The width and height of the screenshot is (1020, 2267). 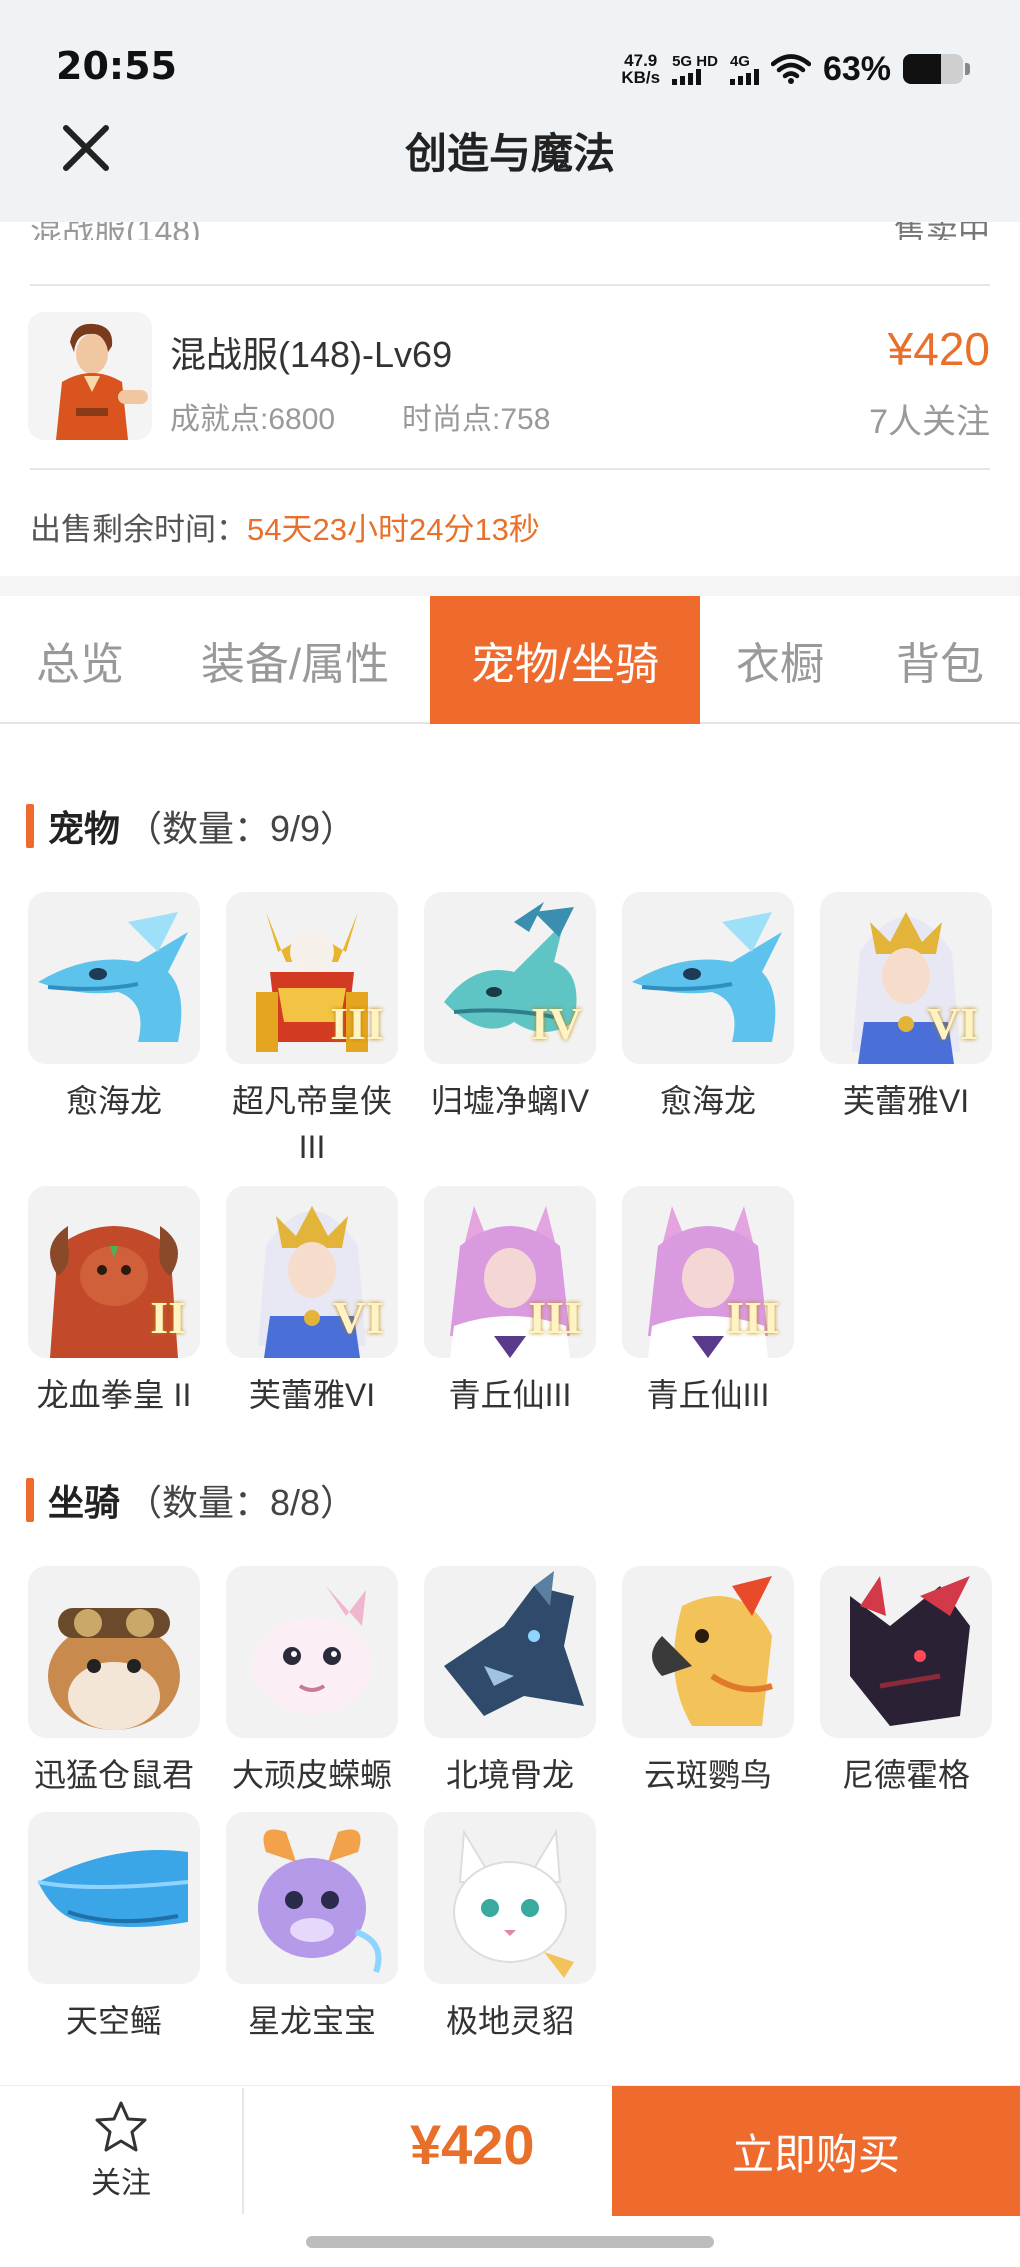 What do you see at coordinates (510, 1101) in the screenshot?
I see `pet-name: 归墟净螭IV` at bounding box center [510, 1101].